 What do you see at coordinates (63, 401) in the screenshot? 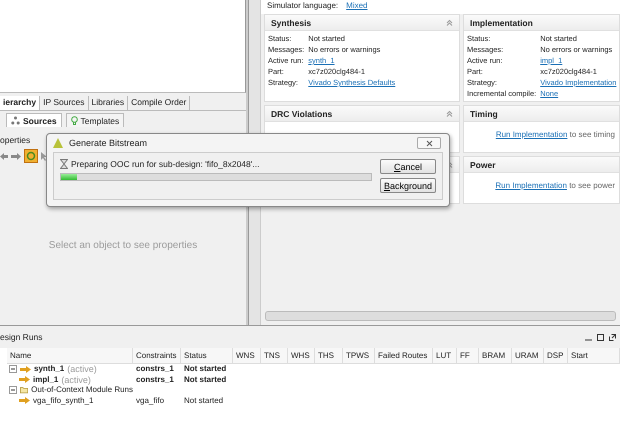
I see `run-name: vga_fifo_synth_1` at bounding box center [63, 401].